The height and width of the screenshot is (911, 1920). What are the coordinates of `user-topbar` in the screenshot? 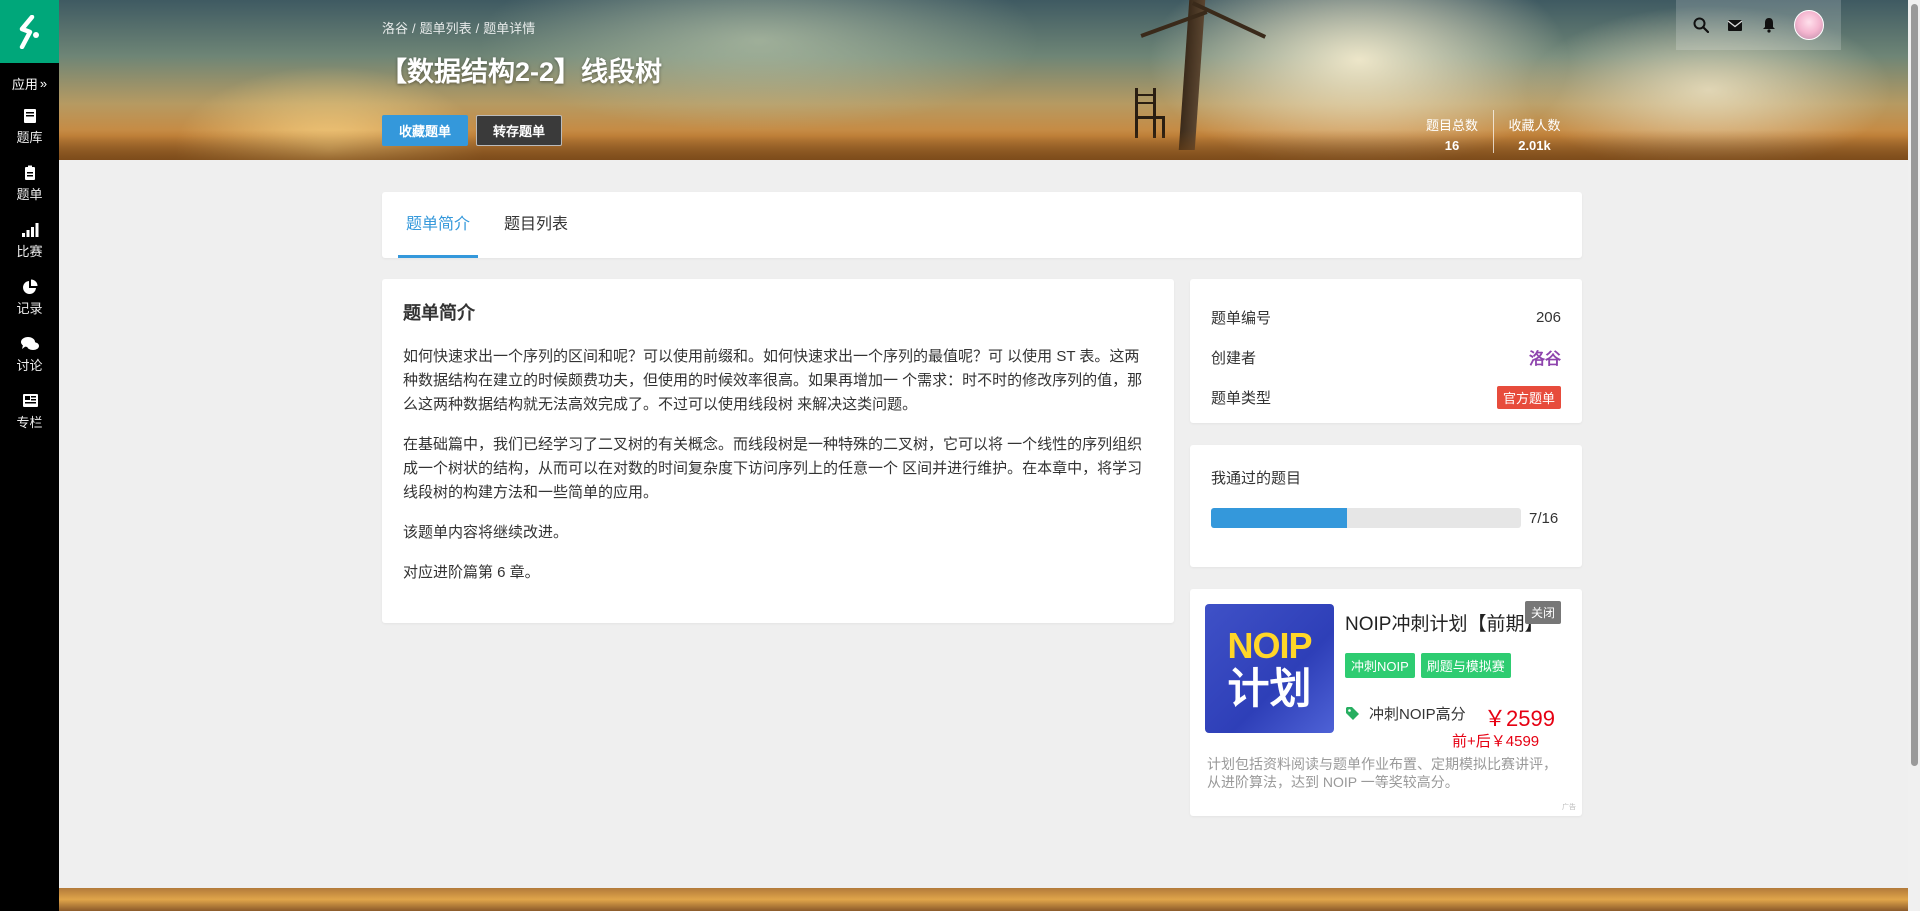 It's located at (1758, 25).